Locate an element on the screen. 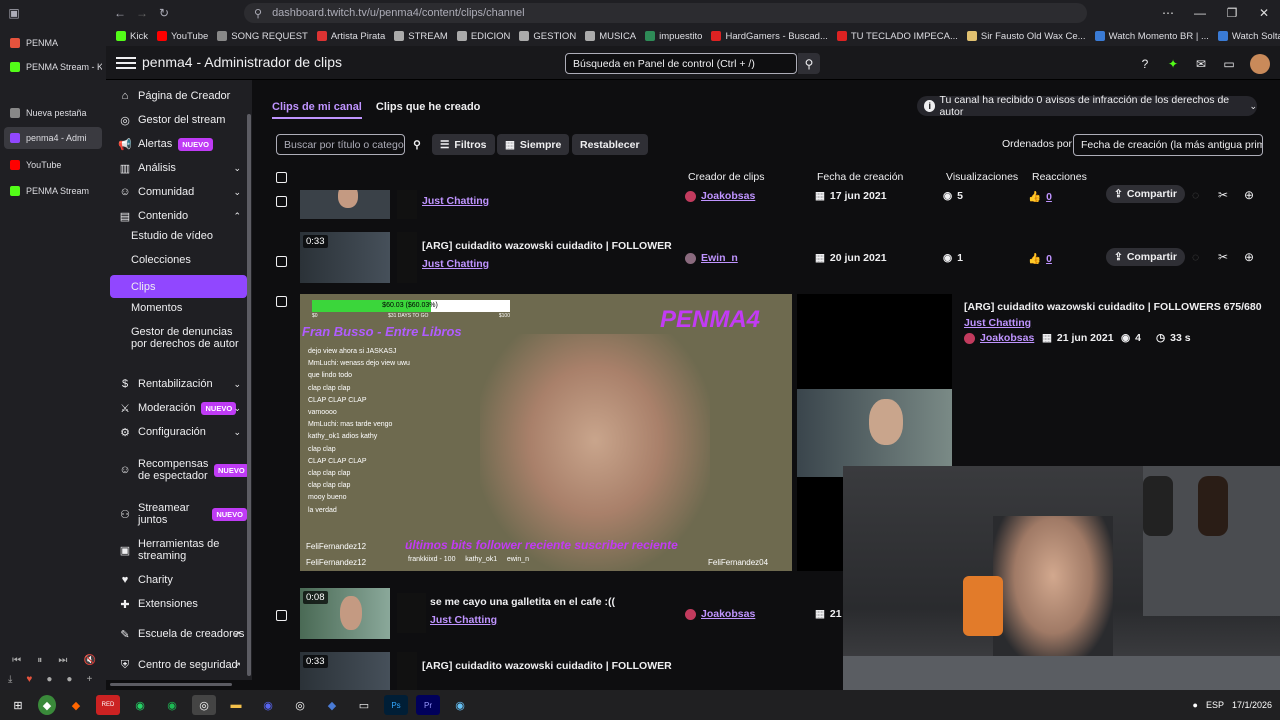 This screenshot has height=720, width=1280. download-icon: ⤓ is located at coordinates (10, 679).